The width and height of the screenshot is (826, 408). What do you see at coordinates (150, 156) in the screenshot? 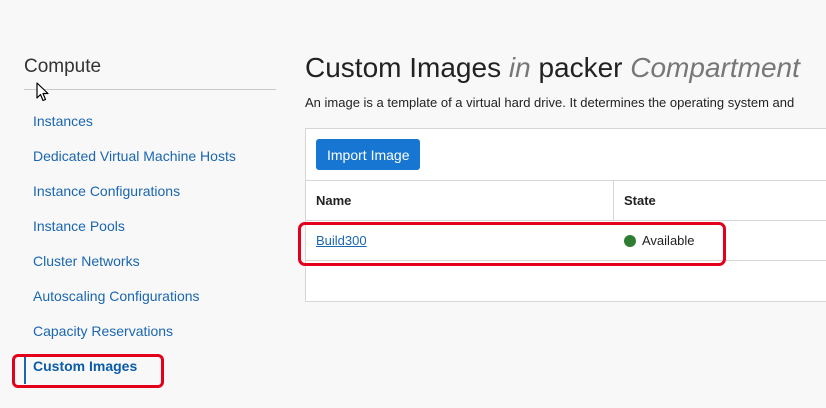
I see `sidebar-item-dedicated-vm-hosts: Dedicated Virtual Machine Hosts` at bounding box center [150, 156].